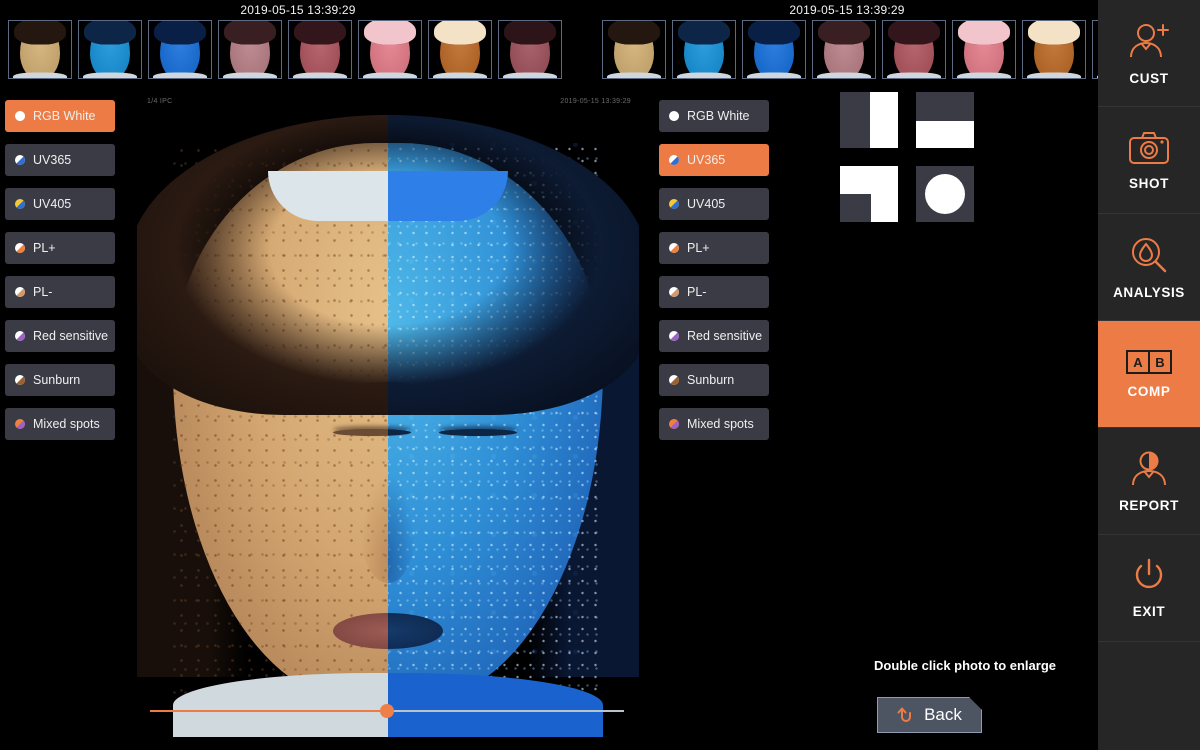 This screenshot has width=1200, height=750. I want to click on half-face-person-icon, so click(1149, 469).